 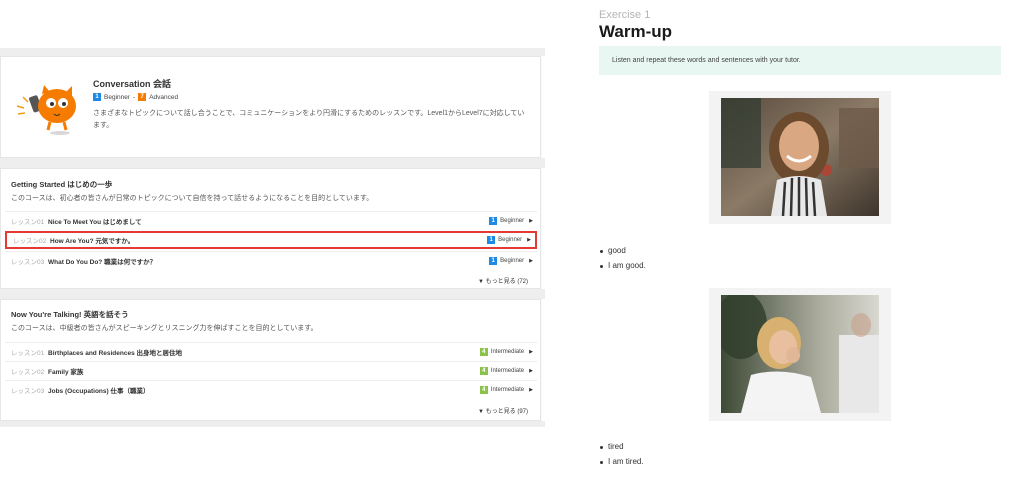 I want to click on lesson-name: How Are You? 元気ですか。, so click(x=92, y=241).